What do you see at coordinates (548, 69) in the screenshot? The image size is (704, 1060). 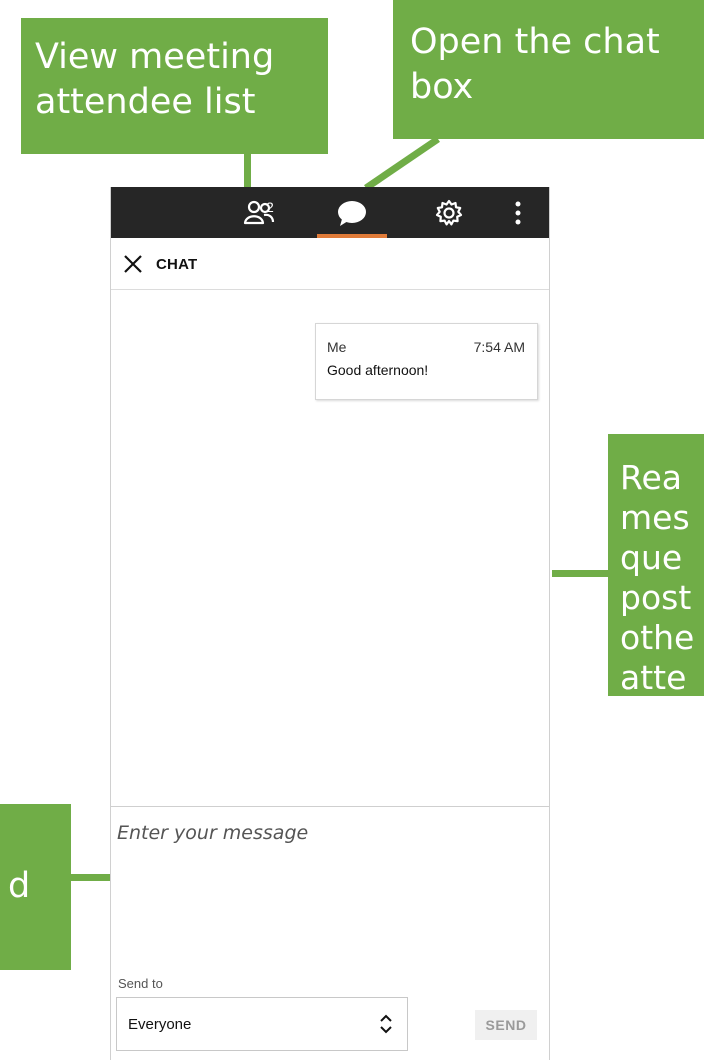 I see `callout-open-chat: Open the chat box` at bounding box center [548, 69].